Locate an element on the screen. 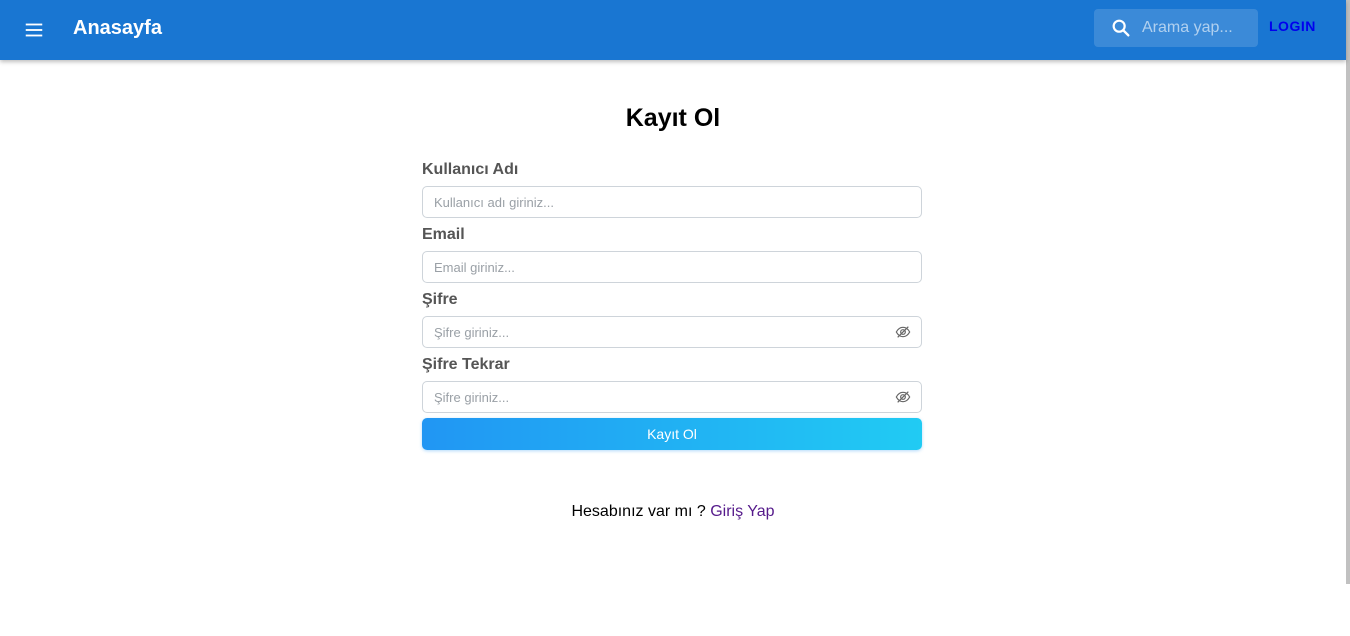  username-label: Kullanıcı Adı is located at coordinates (470, 169).